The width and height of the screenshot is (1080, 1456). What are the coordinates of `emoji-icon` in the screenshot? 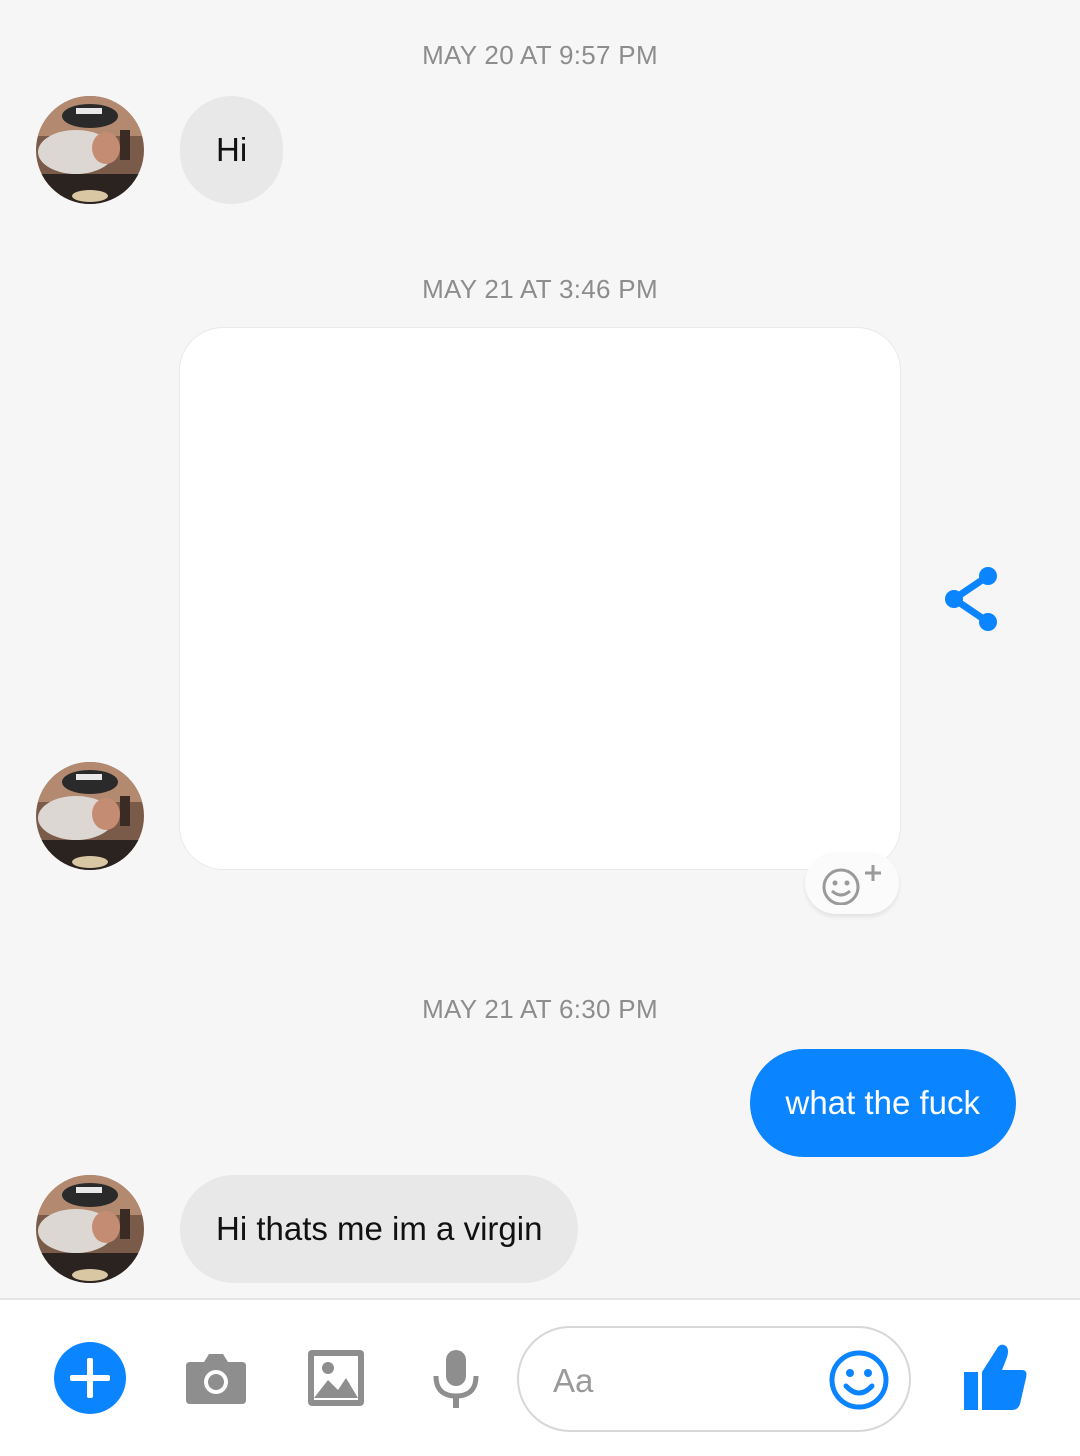 It's located at (859, 1382).